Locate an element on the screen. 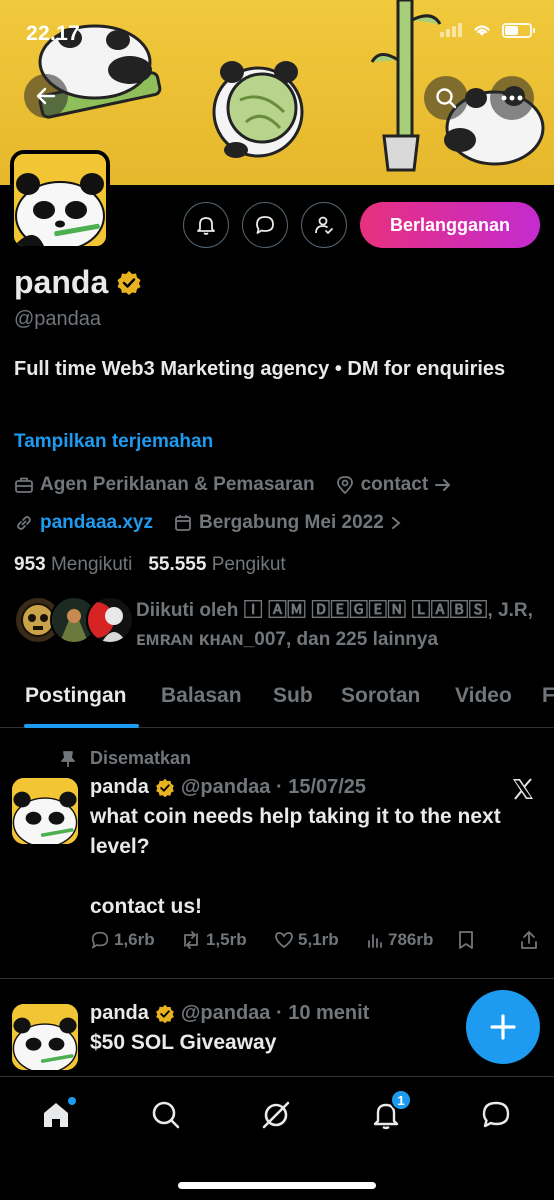  profile-joined-date: Bergabung Mei 2022 is located at coordinates (291, 522).